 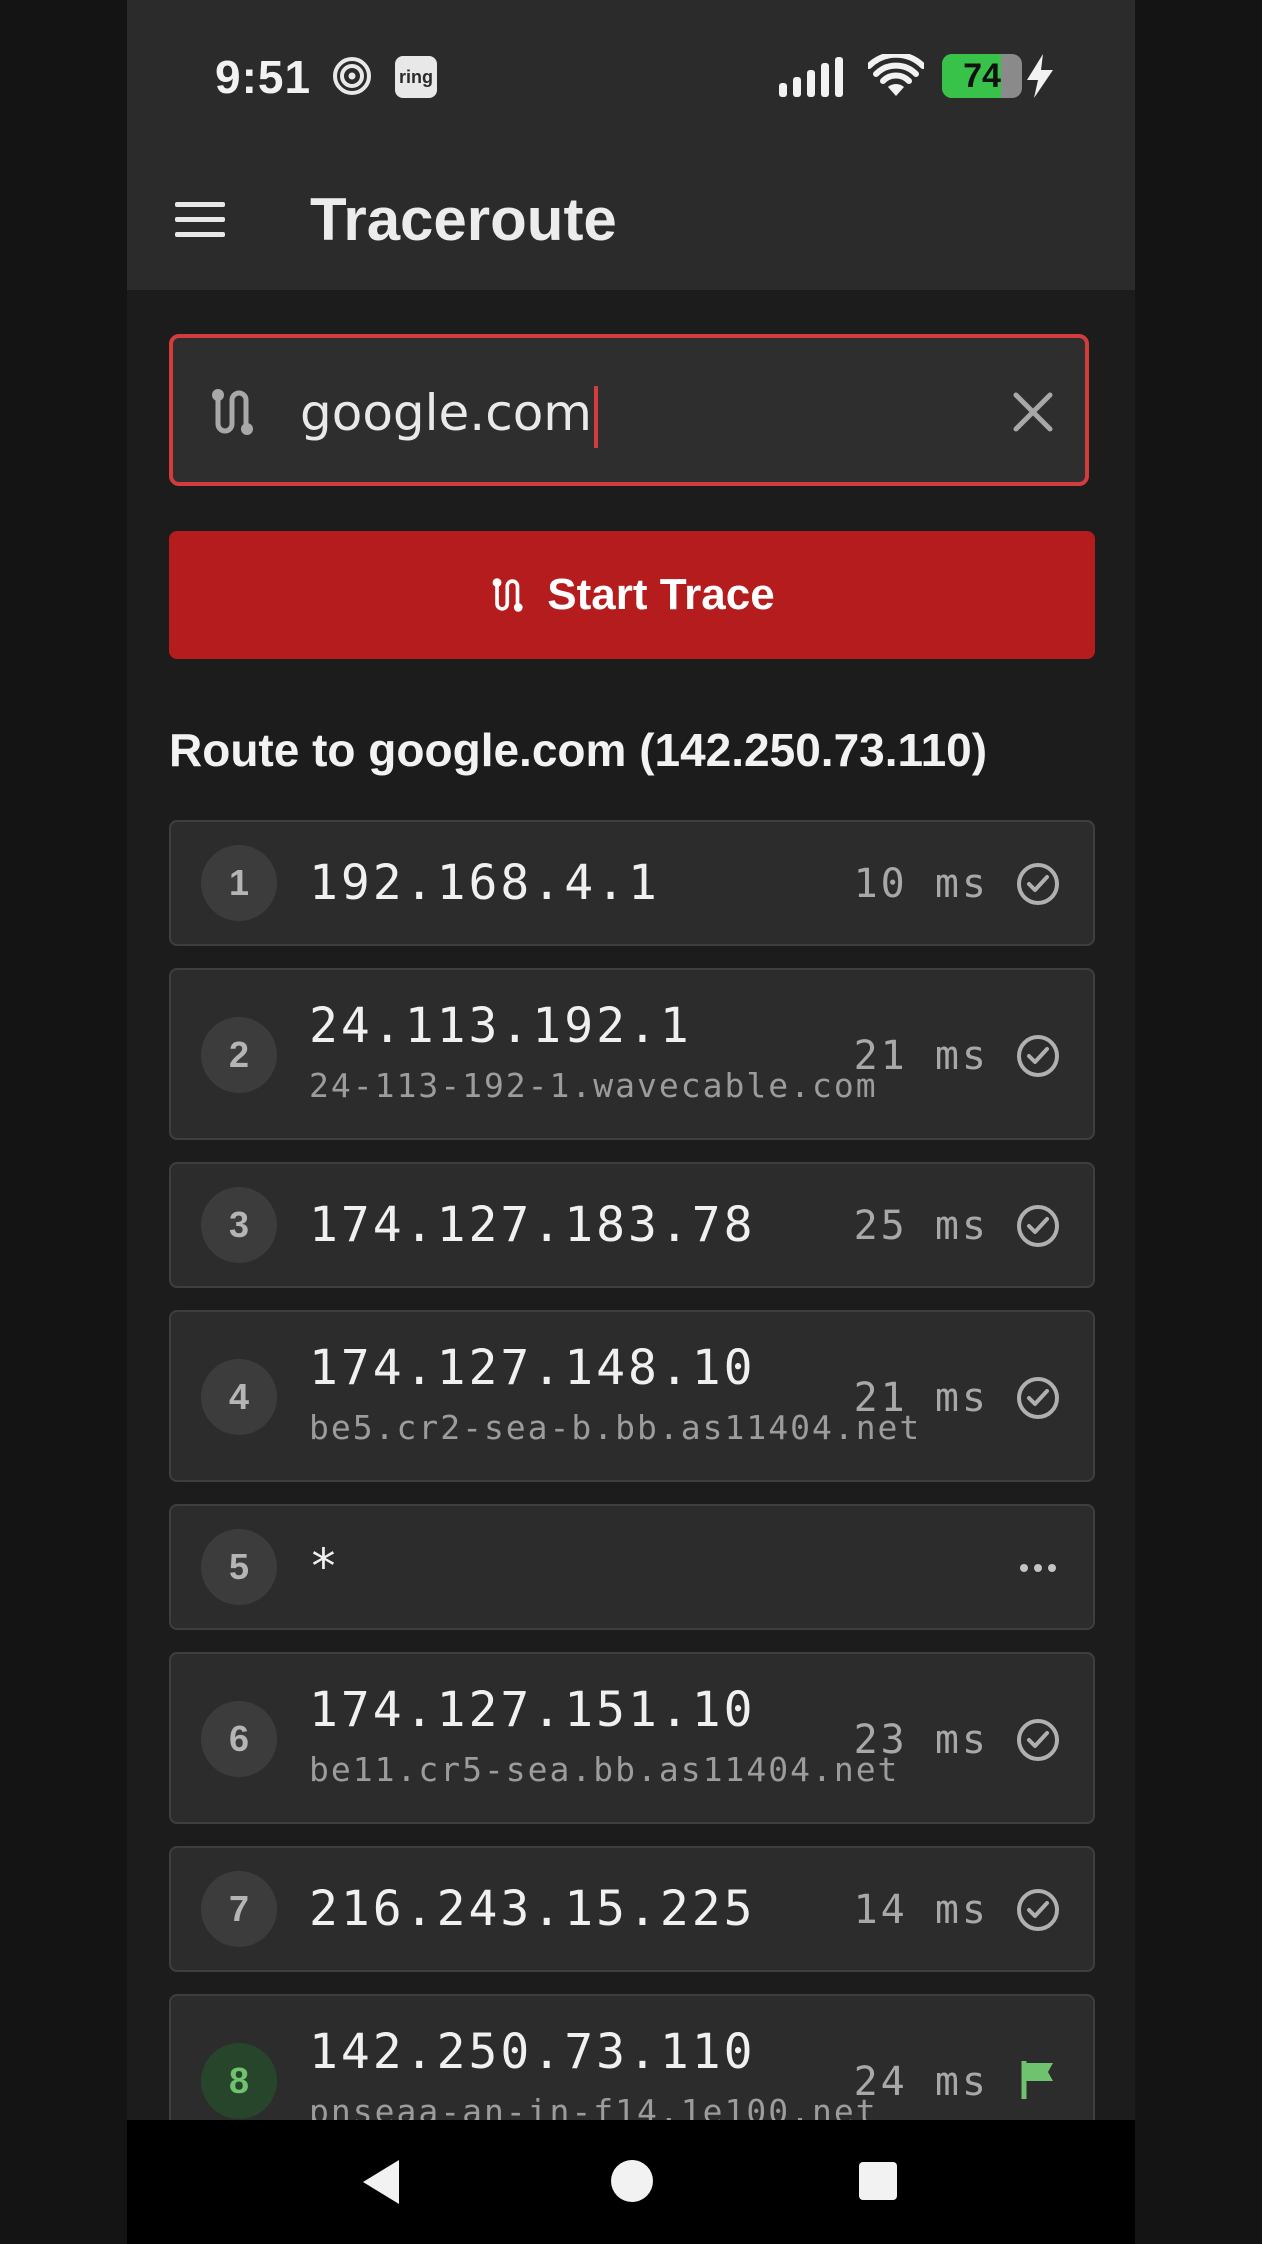 What do you see at coordinates (532, 1368) in the screenshot?
I see `hop-ip: 174.127.148.10` at bounding box center [532, 1368].